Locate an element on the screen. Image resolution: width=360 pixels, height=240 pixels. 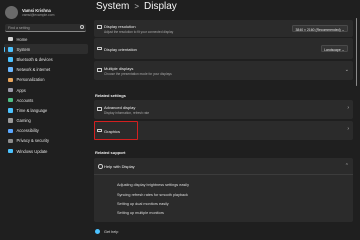
get-help-label: Get help is located at coordinates (111, 231).